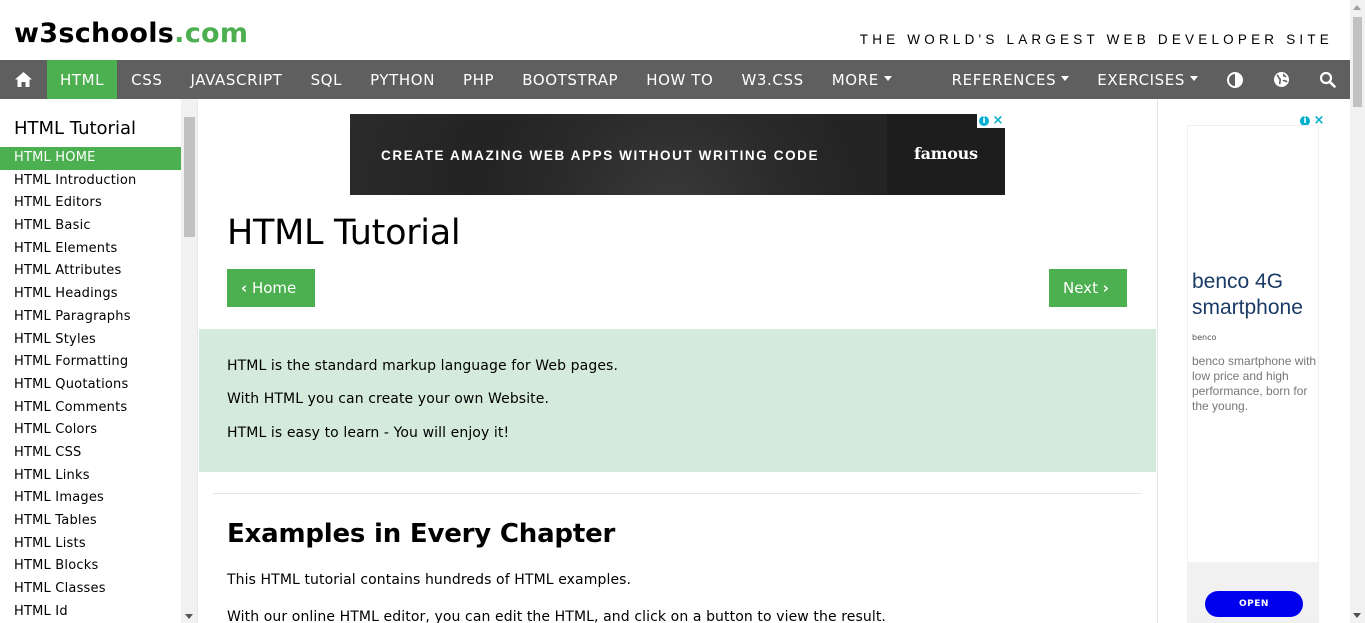  Describe the element at coordinates (90, 317) in the screenshot. I see `sidebar-item-html-paragraphs: HTML Paragraphs` at that location.